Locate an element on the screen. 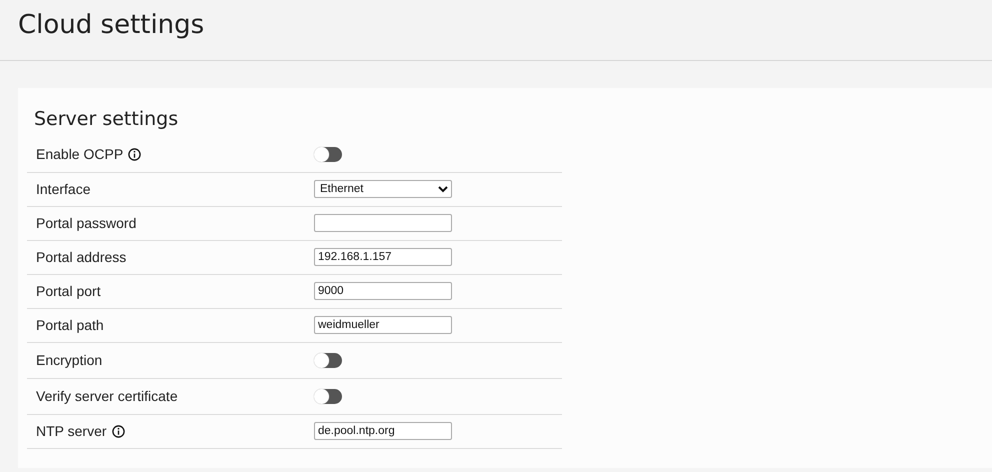 The width and height of the screenshot is (992, 472). setting-label: Interface is located at coordinates (63, 189).